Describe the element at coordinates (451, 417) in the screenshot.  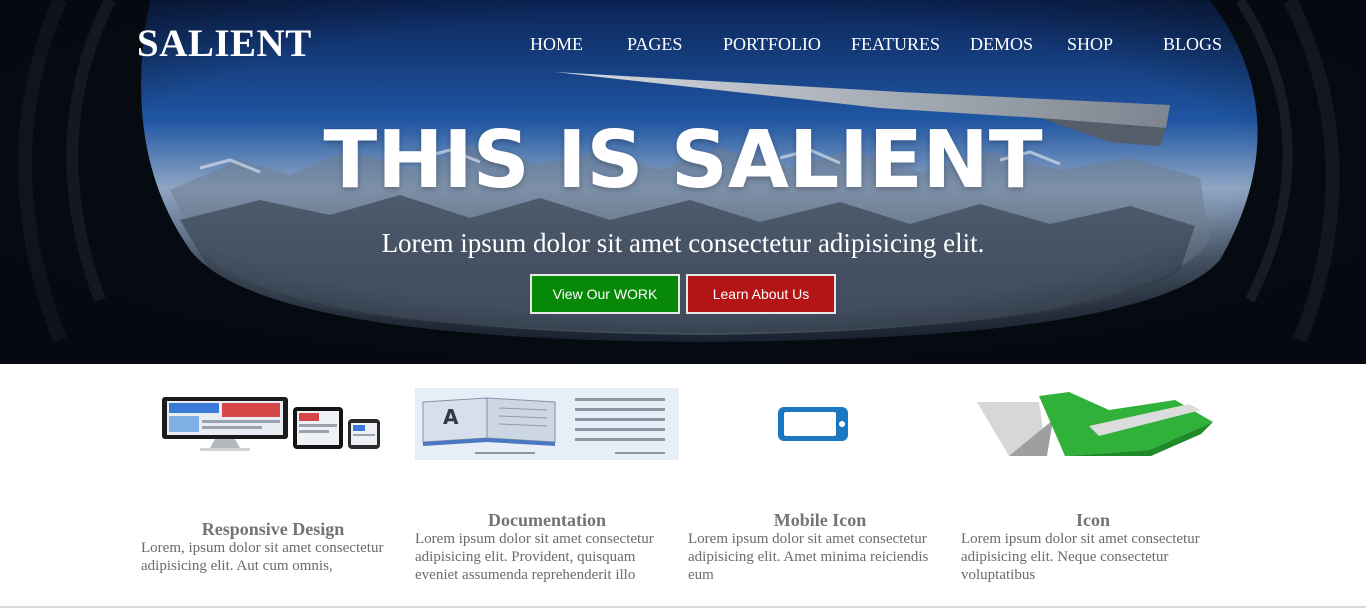
I see `svg-text: A` at that location.